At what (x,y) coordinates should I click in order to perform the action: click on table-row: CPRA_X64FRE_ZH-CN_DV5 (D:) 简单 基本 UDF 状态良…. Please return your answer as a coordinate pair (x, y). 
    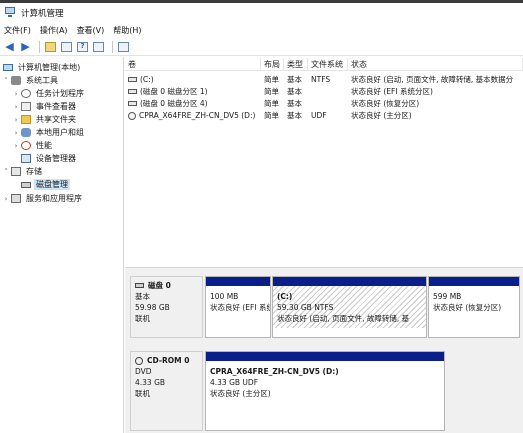
    Looking at the image, I should click on (324, 115).